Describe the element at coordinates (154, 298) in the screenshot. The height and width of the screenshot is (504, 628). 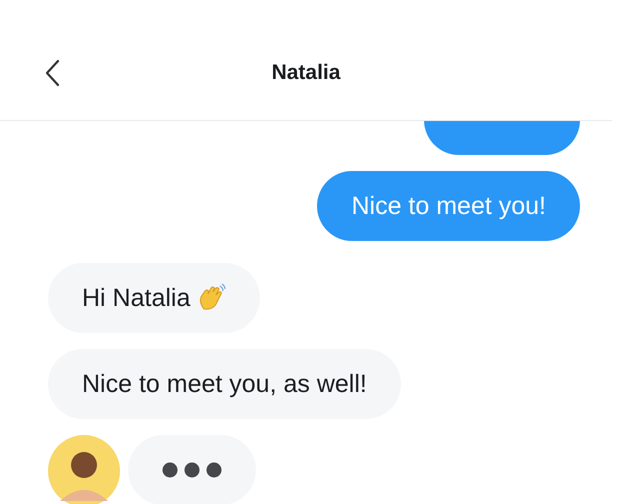
I see `message-bubble: Hi Natalia` at that location.